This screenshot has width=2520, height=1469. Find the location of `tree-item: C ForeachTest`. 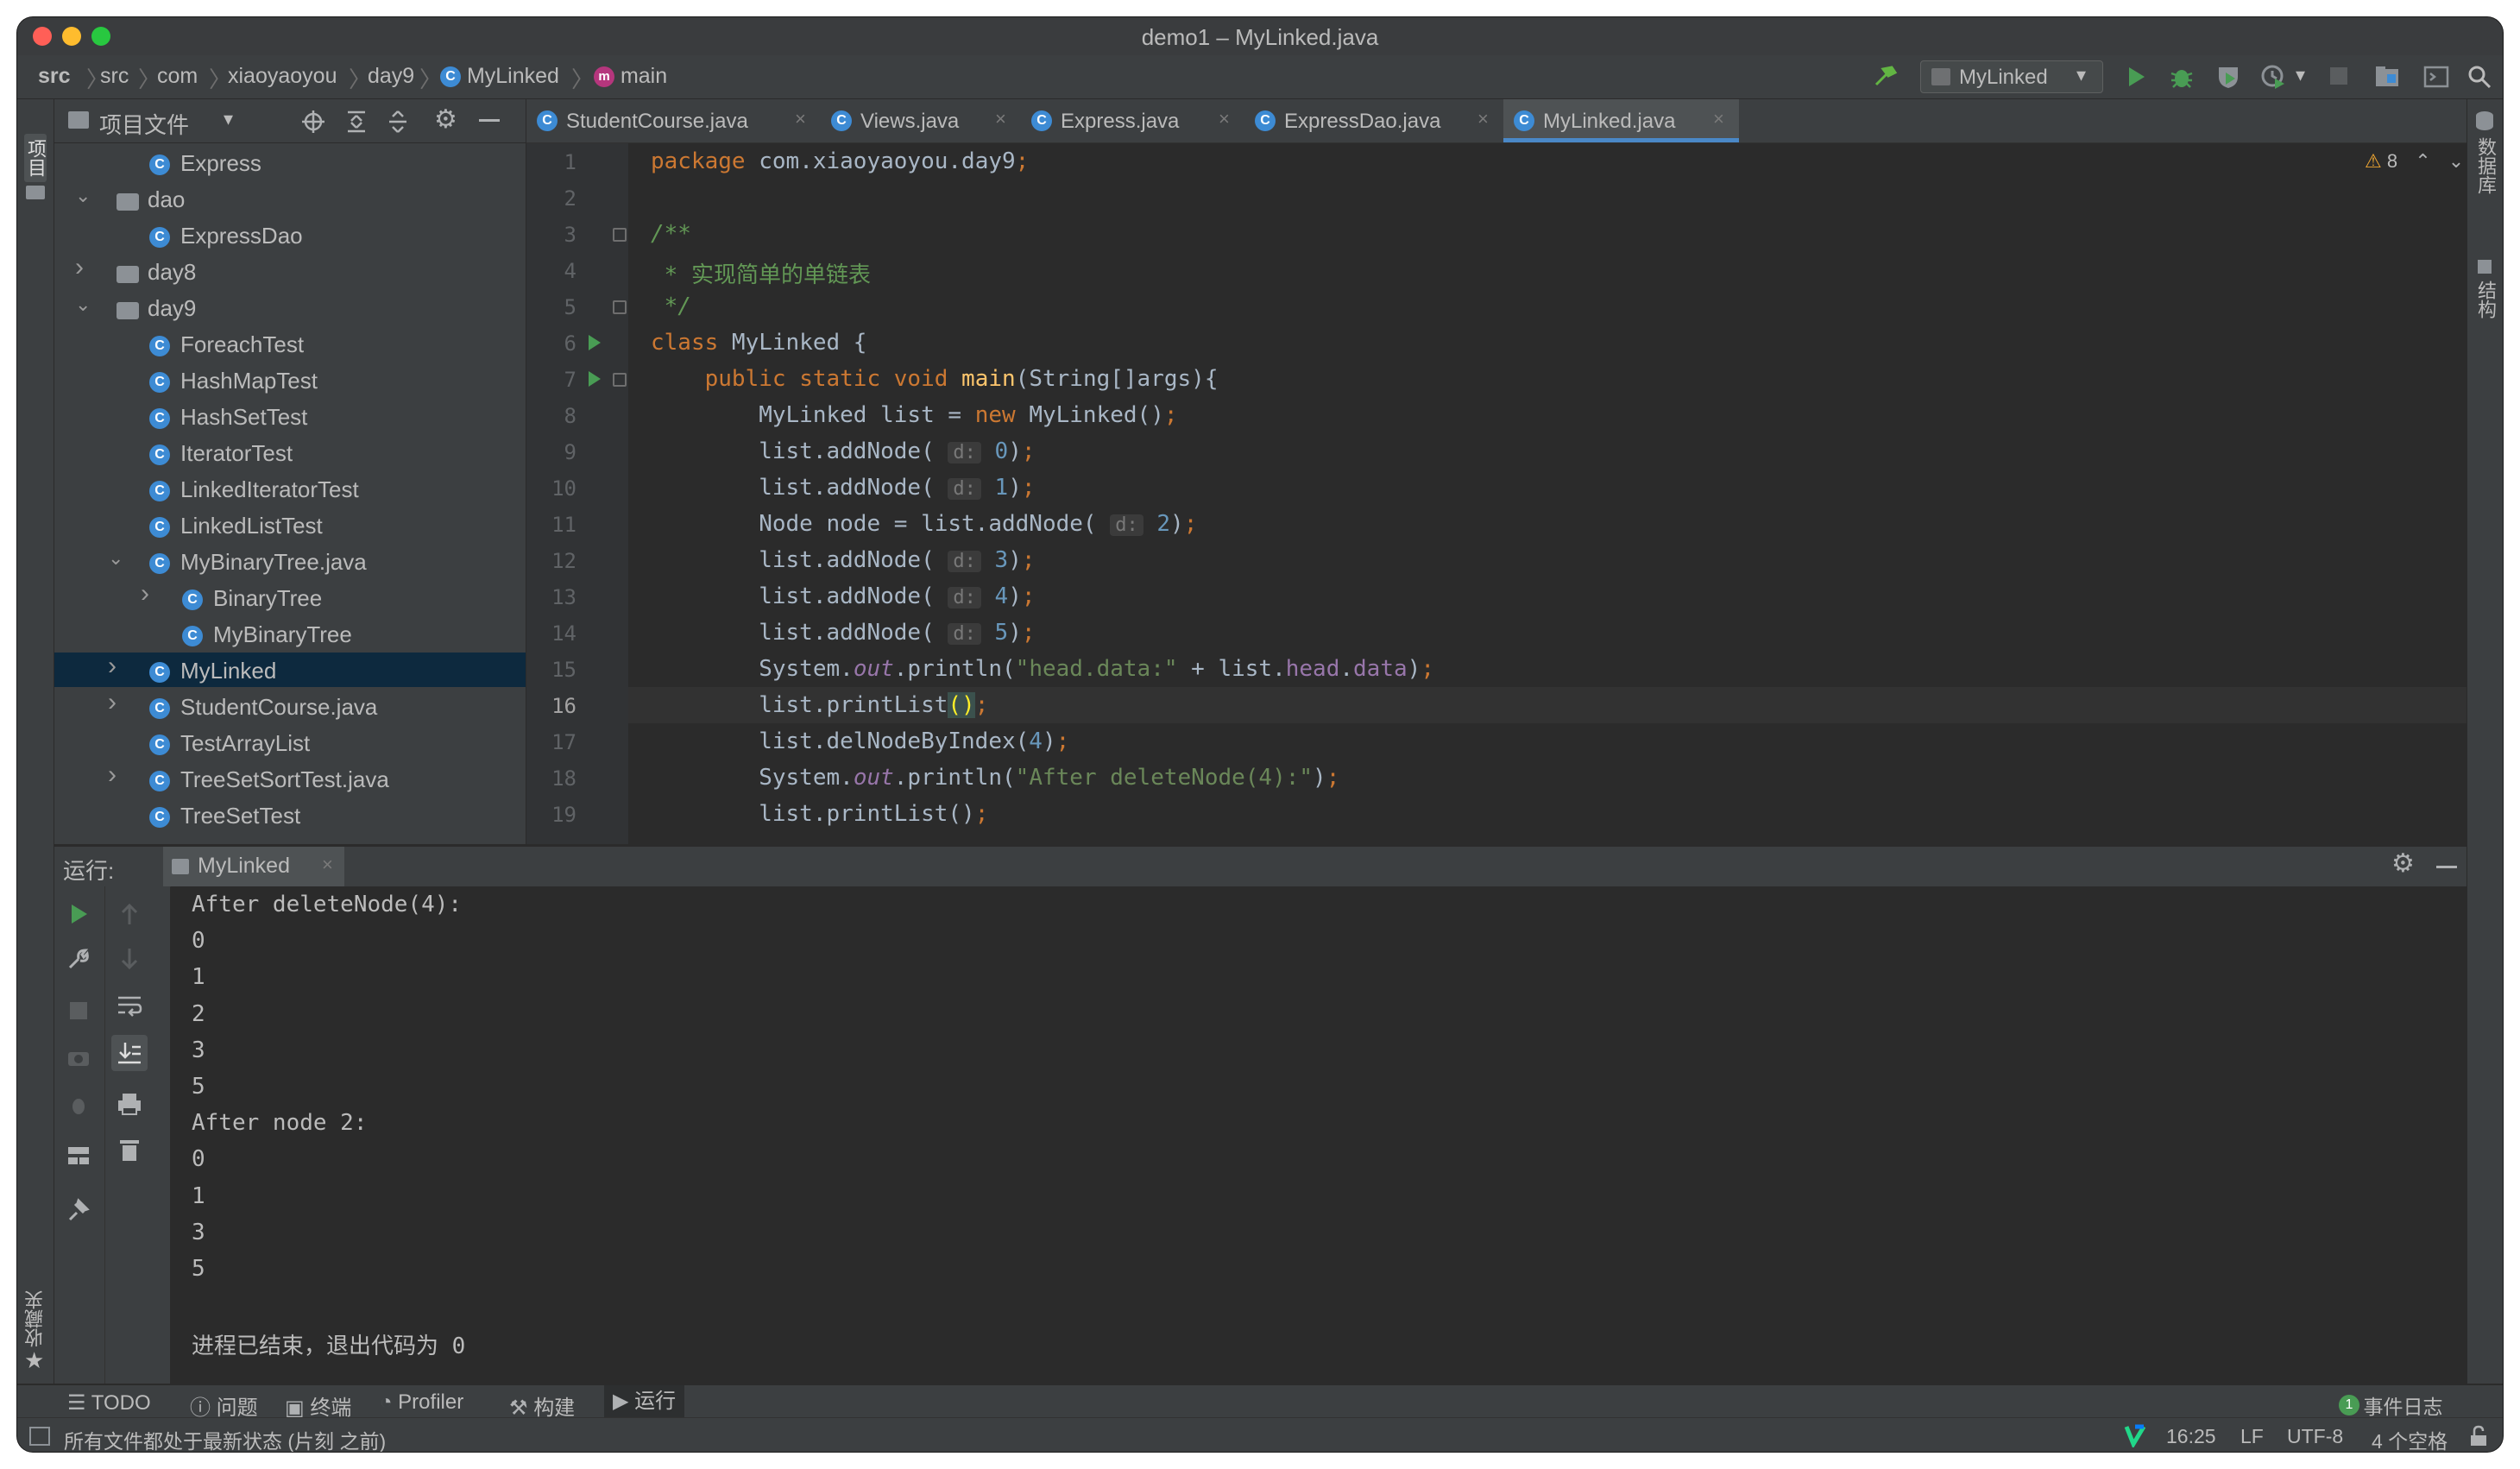

tree-item: C ForeachTest is located at coordinates (290, 343).